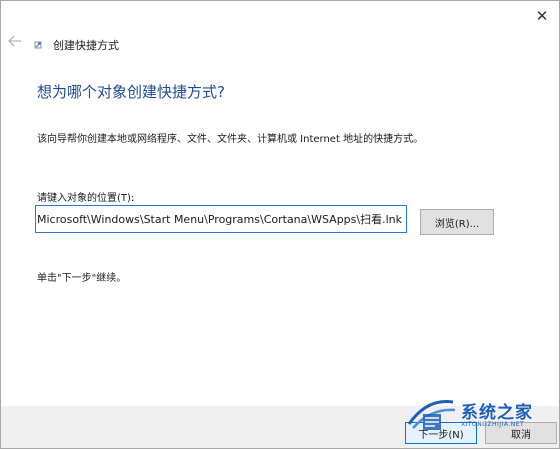 The width and height of the screenshot is (560, 449). Describe the element at coordinates (82, 278) in the screenshot. I see `continue-hint: 单击"下一步"继续。` at that location.